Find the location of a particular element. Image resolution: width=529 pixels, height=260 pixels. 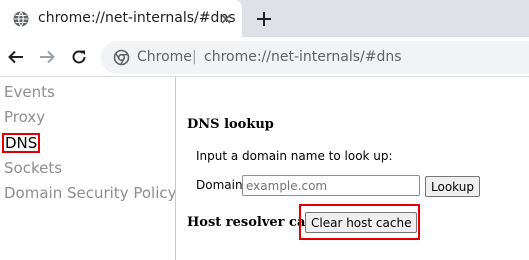

tab-net-internals: chrome://net-internals/#dns is located at coordinates (121, 18).